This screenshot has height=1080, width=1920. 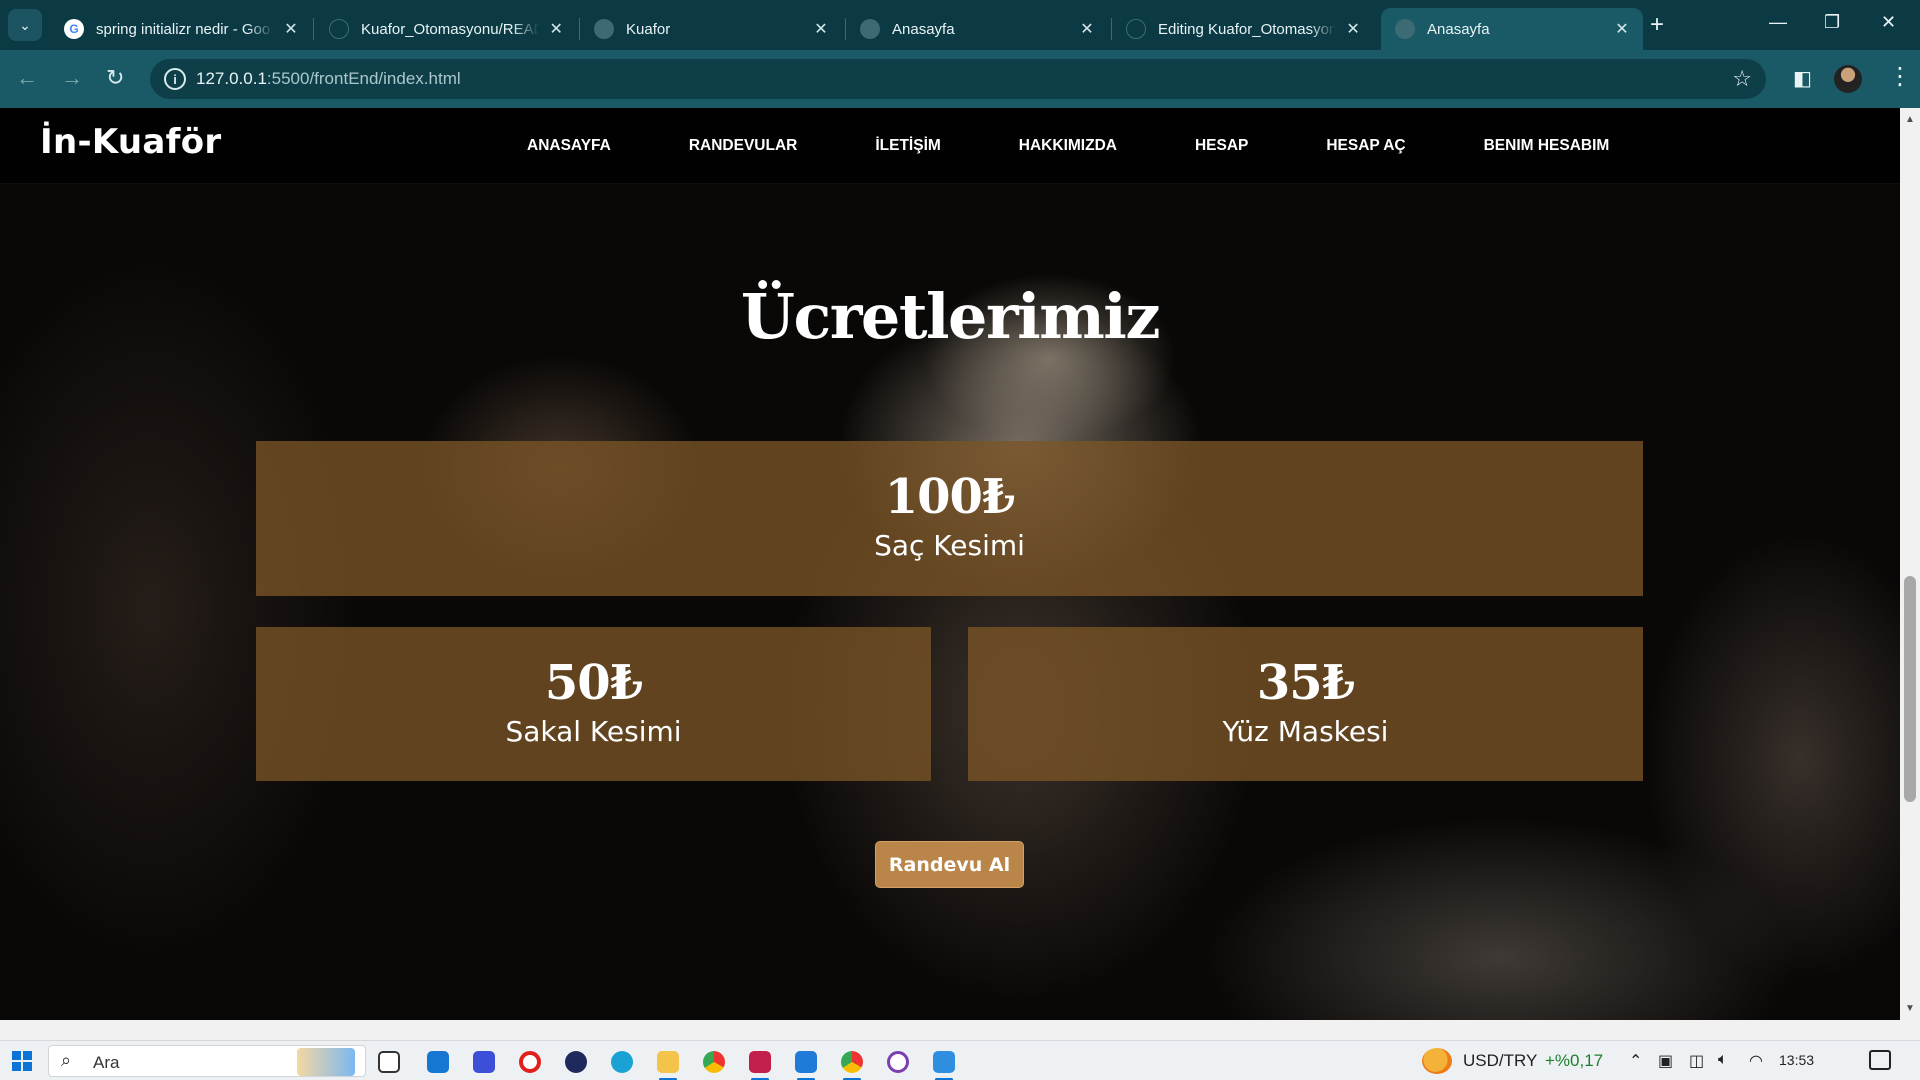 I want to click on nav-anasayfa: ANASAYFA, so click(x=569, y=146).